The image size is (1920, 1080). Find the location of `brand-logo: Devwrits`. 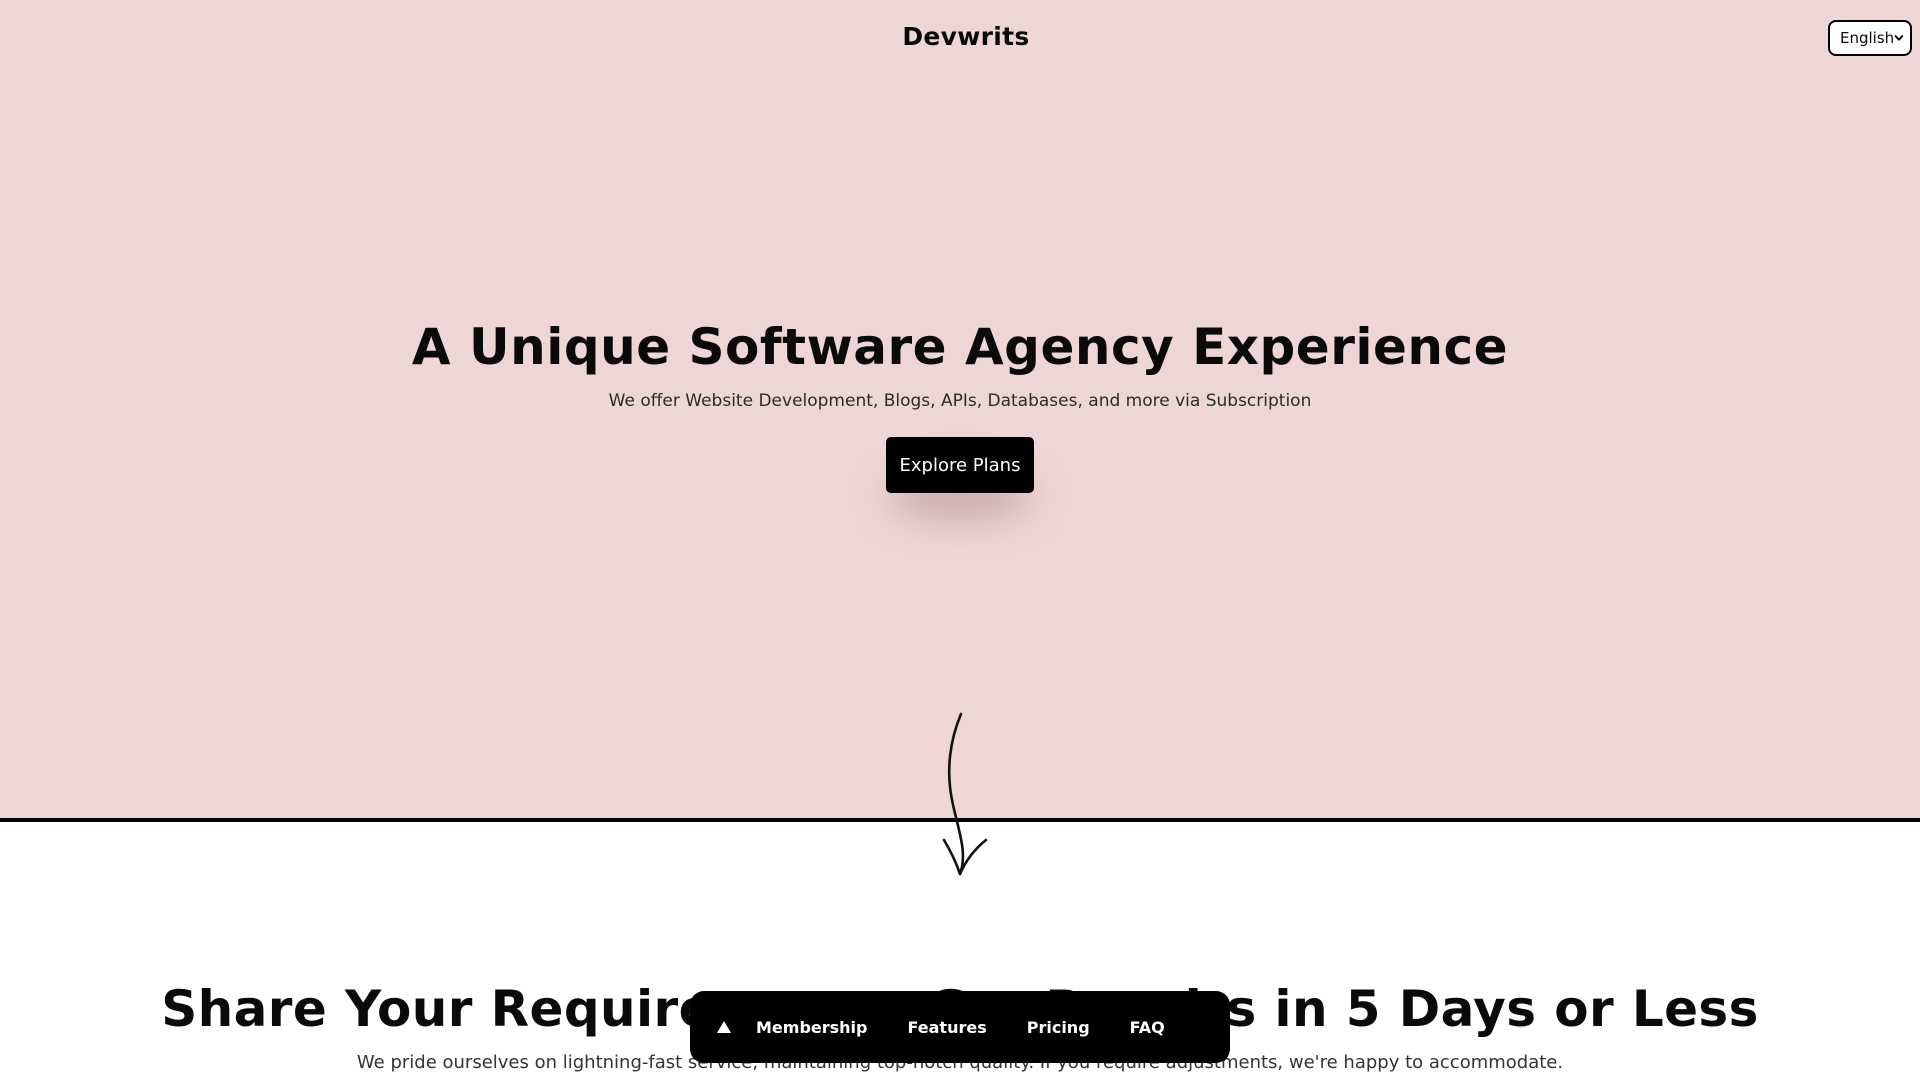

brand-logo: Devwrits is located at coordinates (960, 36).